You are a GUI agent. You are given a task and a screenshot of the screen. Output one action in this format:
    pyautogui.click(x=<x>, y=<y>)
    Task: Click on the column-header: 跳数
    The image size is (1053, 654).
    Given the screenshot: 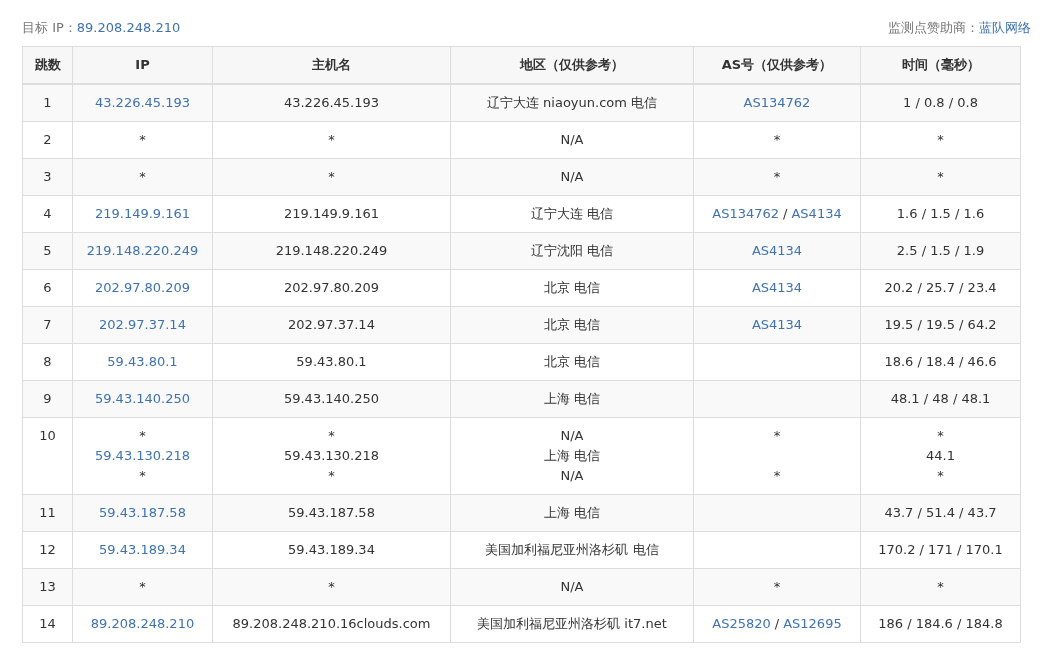 What is the action you would take?
    pyautogui.click(x=47, y=65)
    